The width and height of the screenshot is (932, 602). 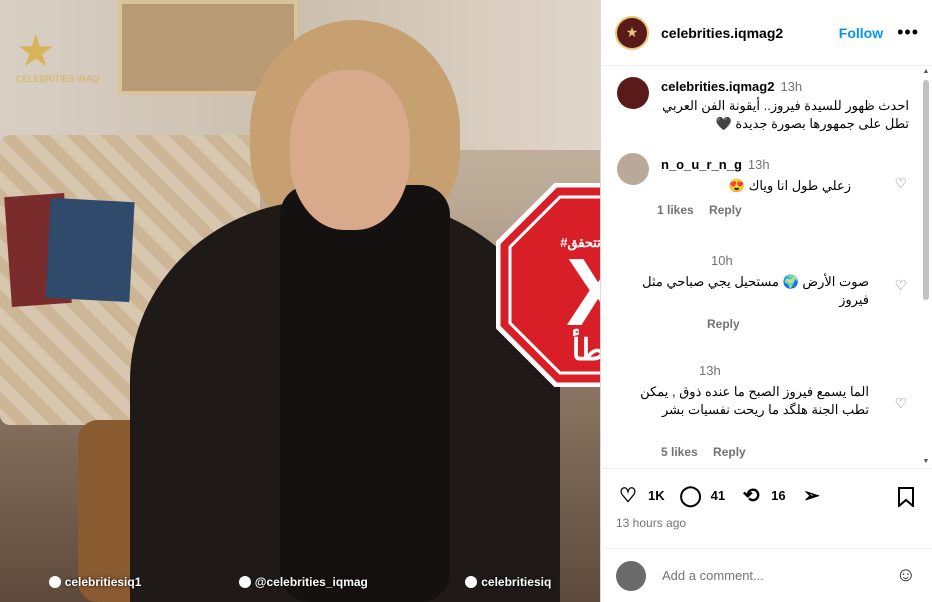 What do you see at coordinates (631, 575) in the screenshot?
I see `current-user-avatar` at bounding box center [631, 575].